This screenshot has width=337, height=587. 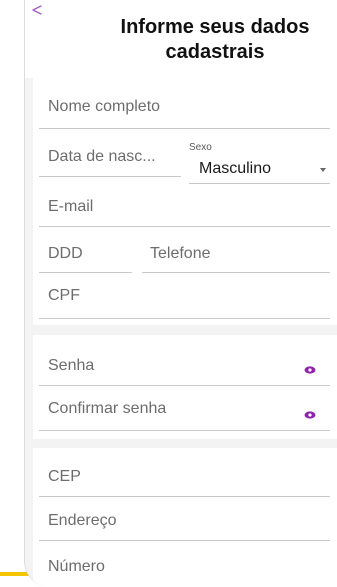 I want to click on endereco-underline, so click(x=184, y=540).